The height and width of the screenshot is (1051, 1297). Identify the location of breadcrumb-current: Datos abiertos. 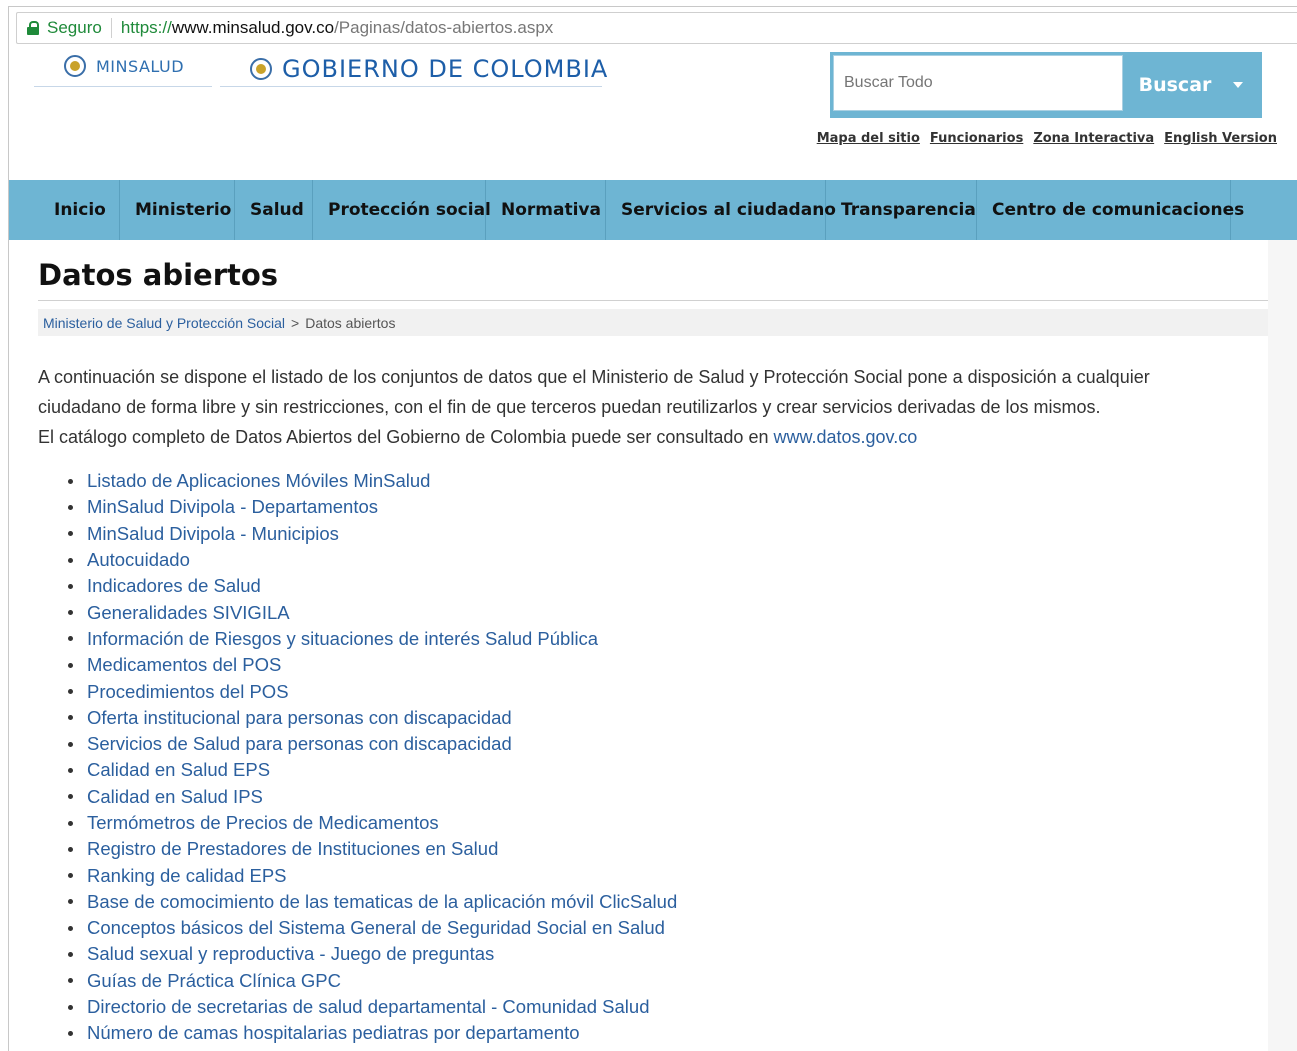
(350, 322).